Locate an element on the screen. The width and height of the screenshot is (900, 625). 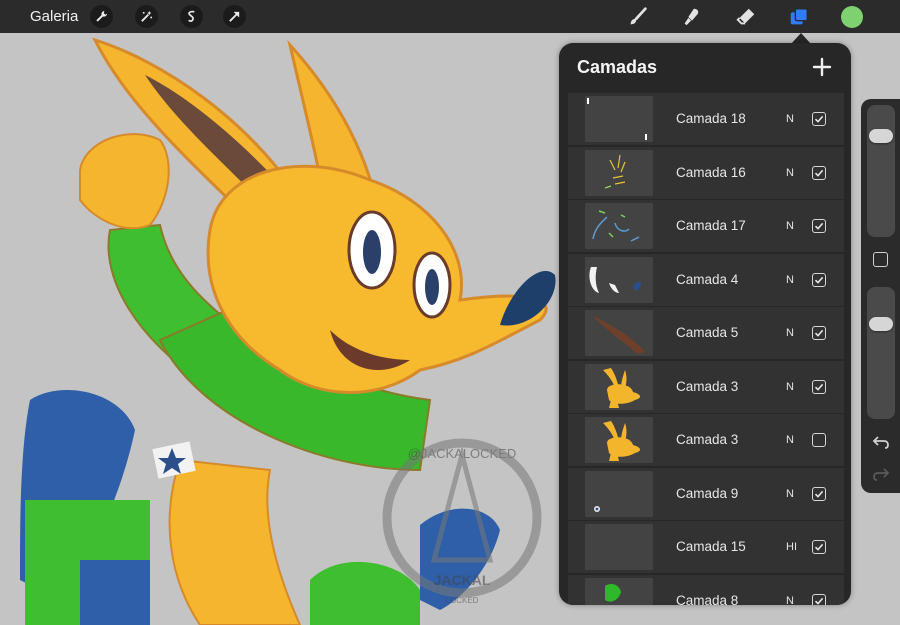
watermark-sub: LOCKED is located at coordinates (462, 600).